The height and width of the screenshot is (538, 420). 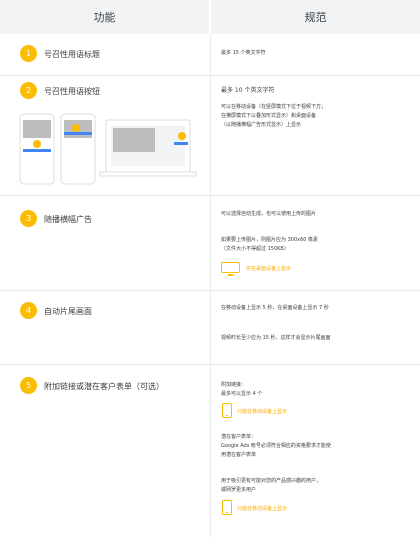 What do you see at coordinates (271, 481) in the screenshot?
I see `spec-text: 用于吸引更有可能对您的产品感兴趣的用户，` at bounding box center [271, 481].